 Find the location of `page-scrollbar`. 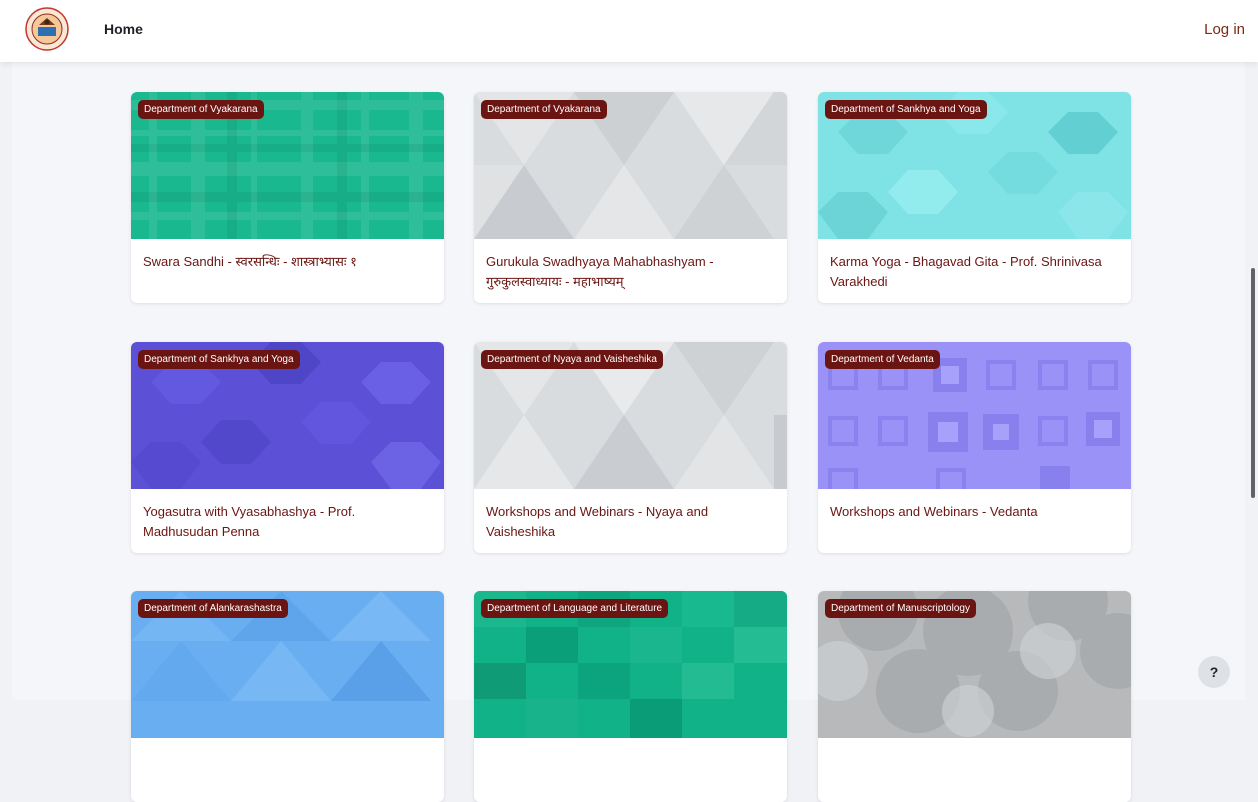

page-scrollbar is located at coordinates (1253, 383).